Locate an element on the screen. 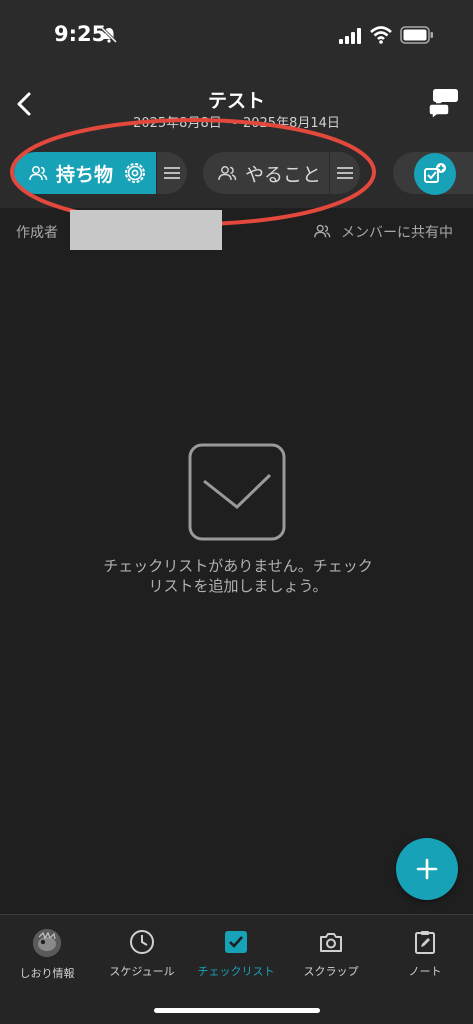  signal-icon is located at coordinates (350, 36).